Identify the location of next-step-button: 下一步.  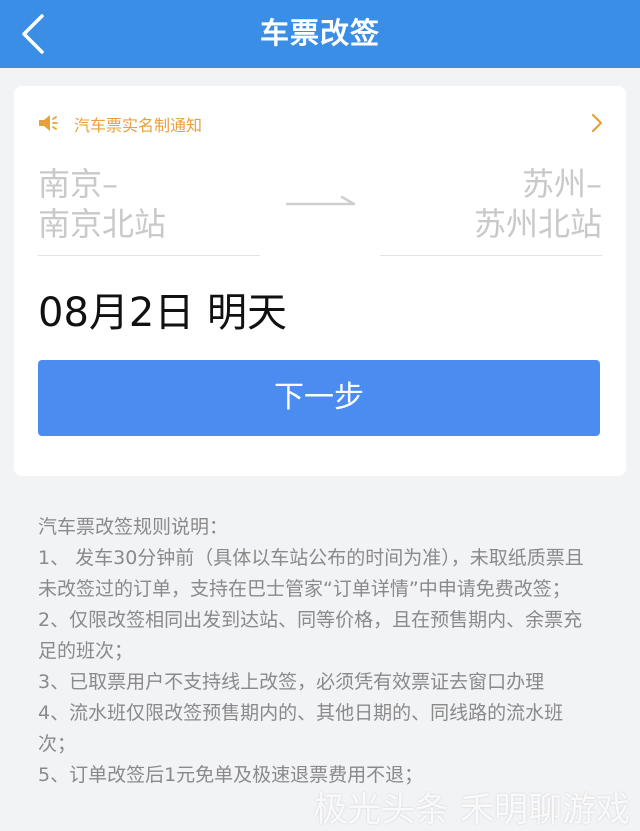
(319, 398).